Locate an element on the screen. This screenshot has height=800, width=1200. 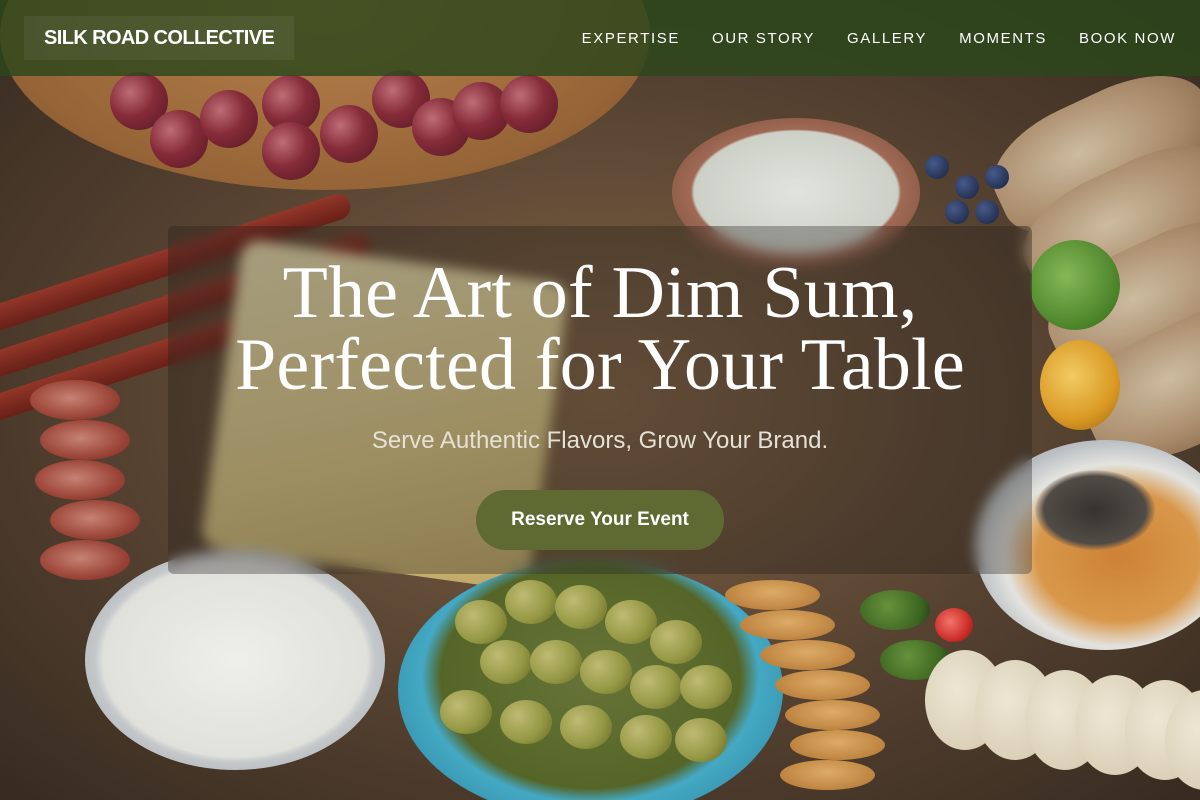
nav-item-expertise: EXPERTISE is located at coordinates (631, 38).